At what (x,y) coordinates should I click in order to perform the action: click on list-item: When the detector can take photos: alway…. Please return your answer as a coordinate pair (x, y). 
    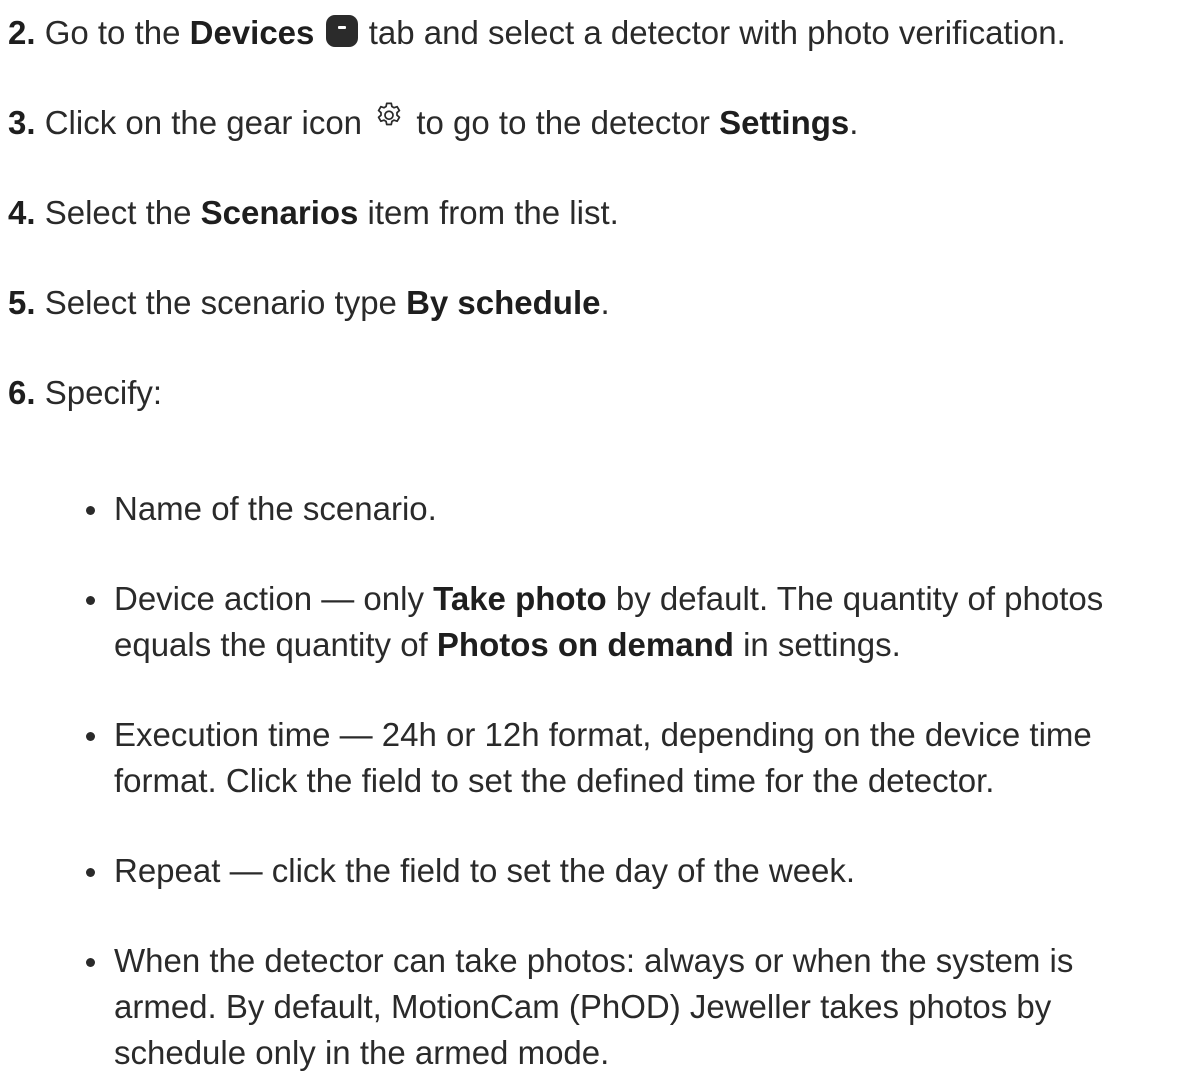
    Looking at the image, I should click on (632, 1007).